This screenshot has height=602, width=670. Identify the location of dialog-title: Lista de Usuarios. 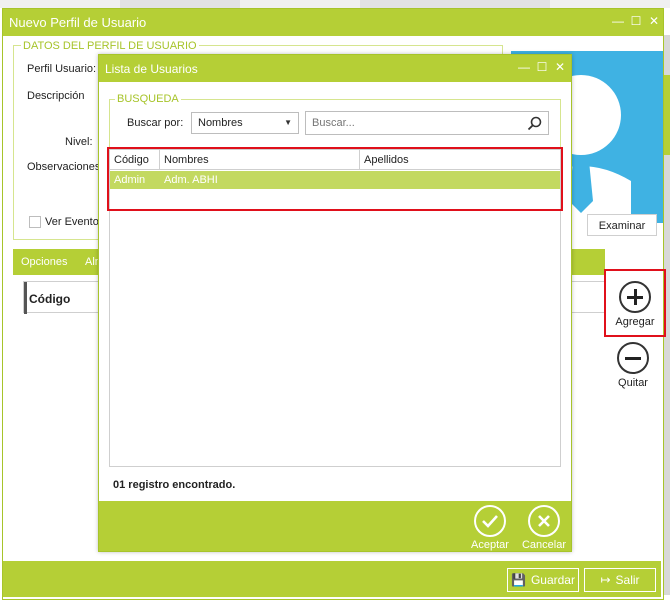
(151, 69).